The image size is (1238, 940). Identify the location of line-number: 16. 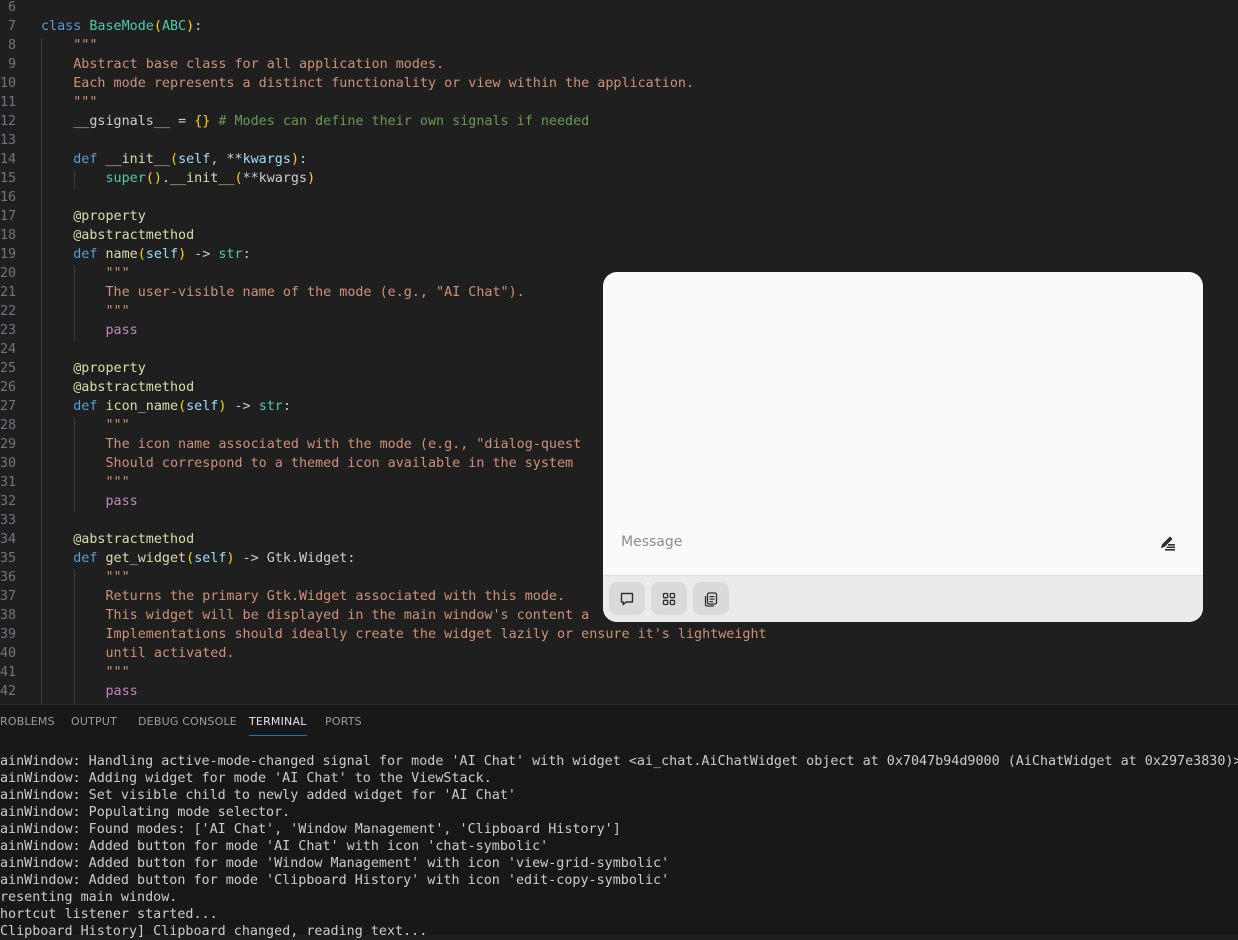
(8, 197).